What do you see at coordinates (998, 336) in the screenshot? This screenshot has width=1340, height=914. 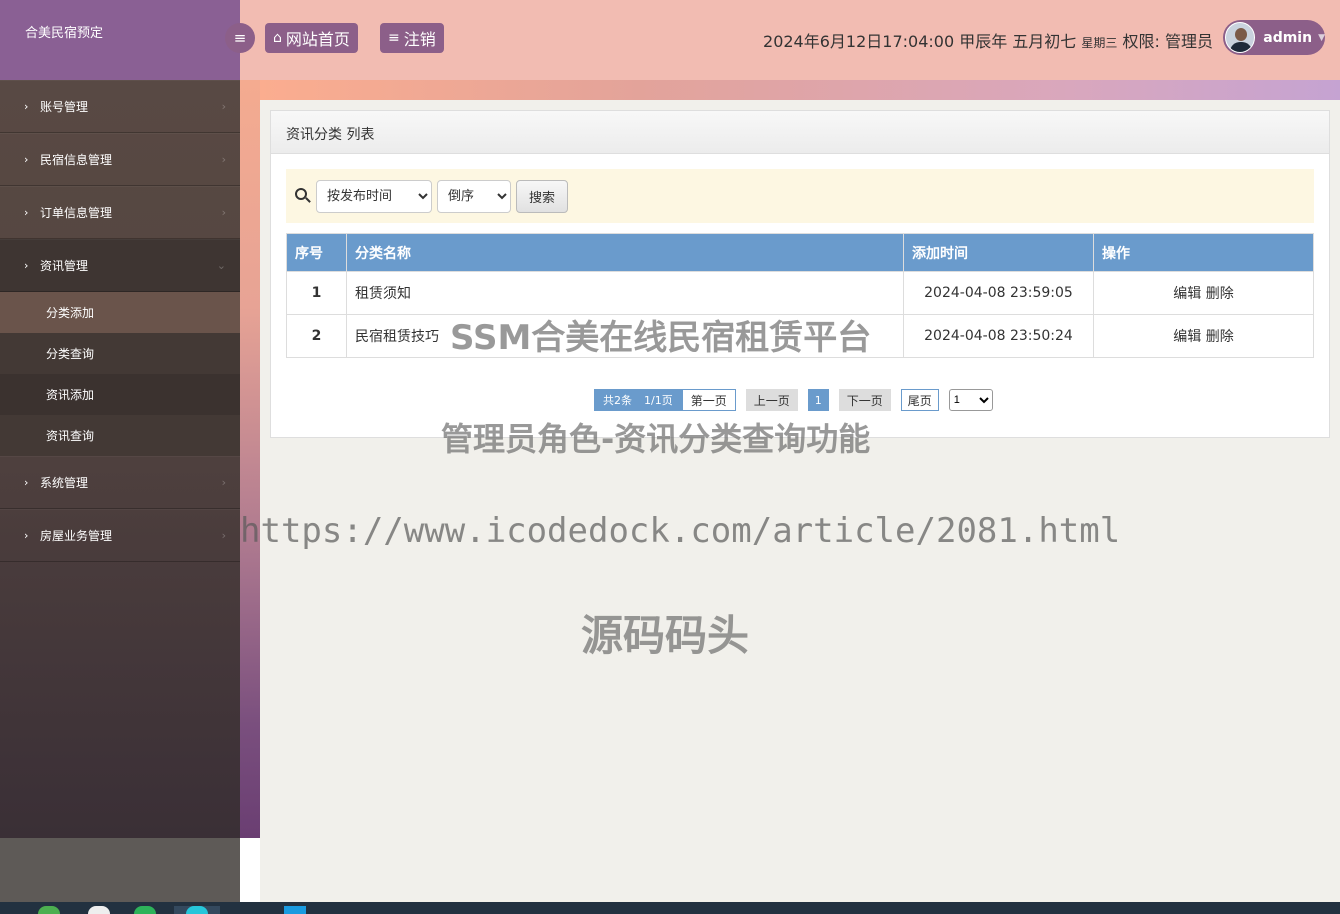 I see `row-time: 2024-04-08 23:50:24` at bounding box center [998, 336].